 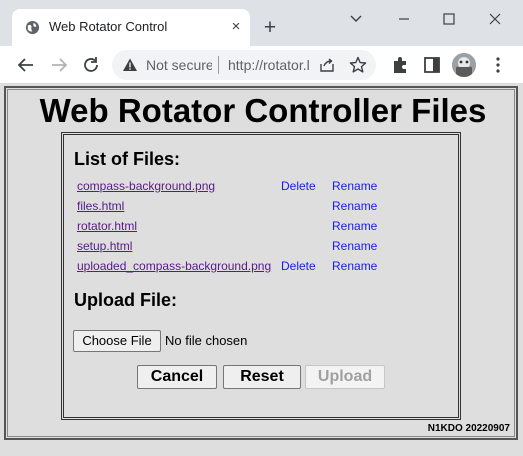 What do you see at coordinates (125, 300) in the screenshot?
I see `upload-title: Upload File:` at bounding box center [125, 300].